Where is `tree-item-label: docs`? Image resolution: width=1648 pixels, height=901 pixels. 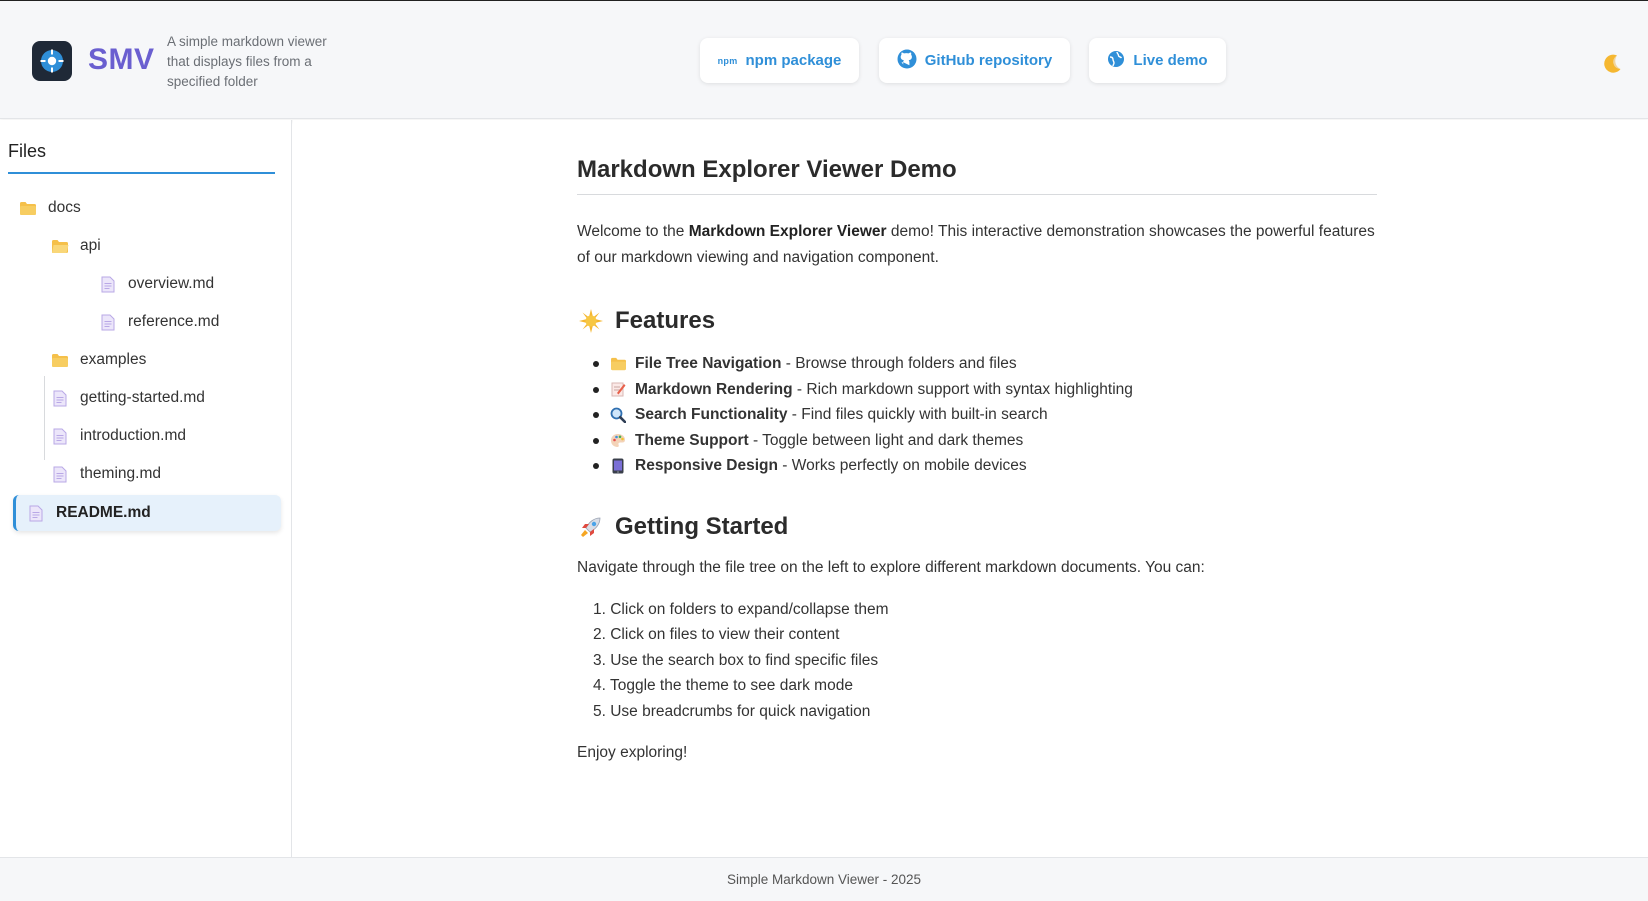 tree-item-label: docs is located at coordinates (64, 207).